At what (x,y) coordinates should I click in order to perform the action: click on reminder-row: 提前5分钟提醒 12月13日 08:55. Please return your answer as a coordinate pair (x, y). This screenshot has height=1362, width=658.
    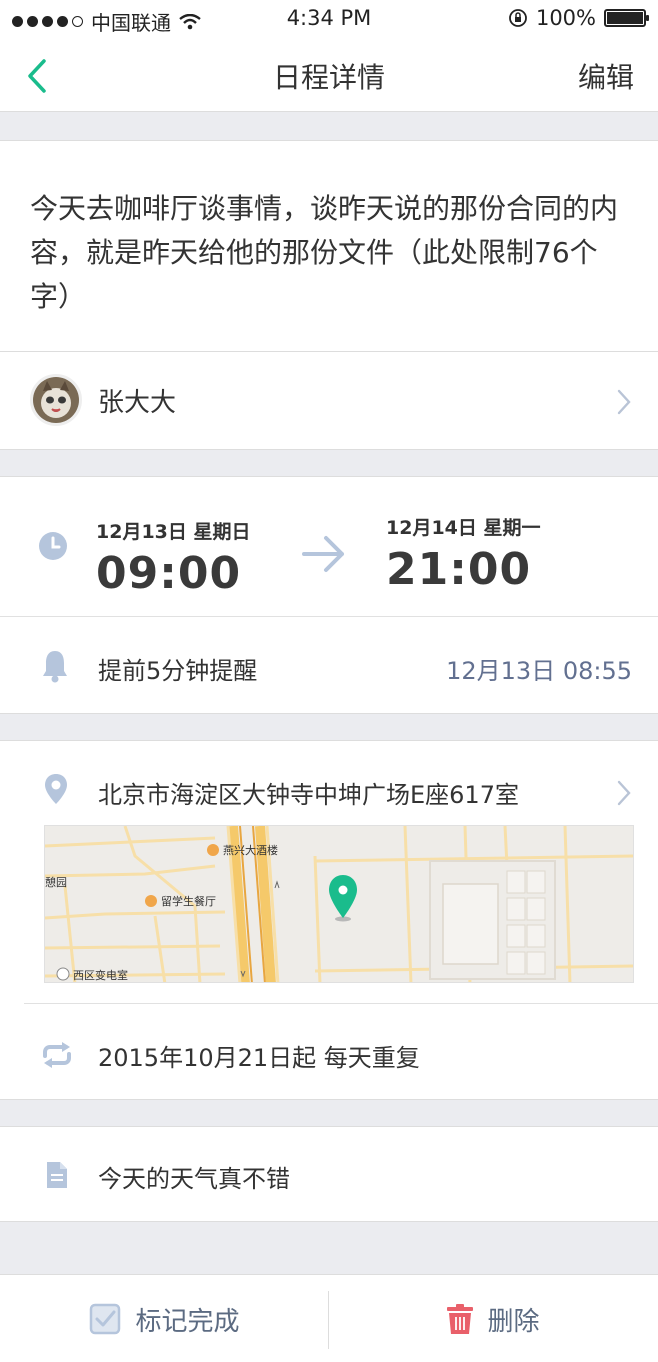
    Looking at the image, I should click on (329, 665).